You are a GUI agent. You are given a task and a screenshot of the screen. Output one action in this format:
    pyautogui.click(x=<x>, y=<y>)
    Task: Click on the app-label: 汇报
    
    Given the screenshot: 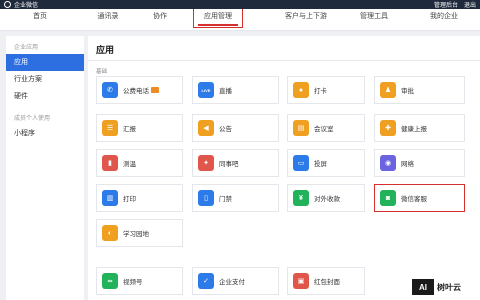 What is the action you would take?
    pyautogui.click(x=129, y=129)
    